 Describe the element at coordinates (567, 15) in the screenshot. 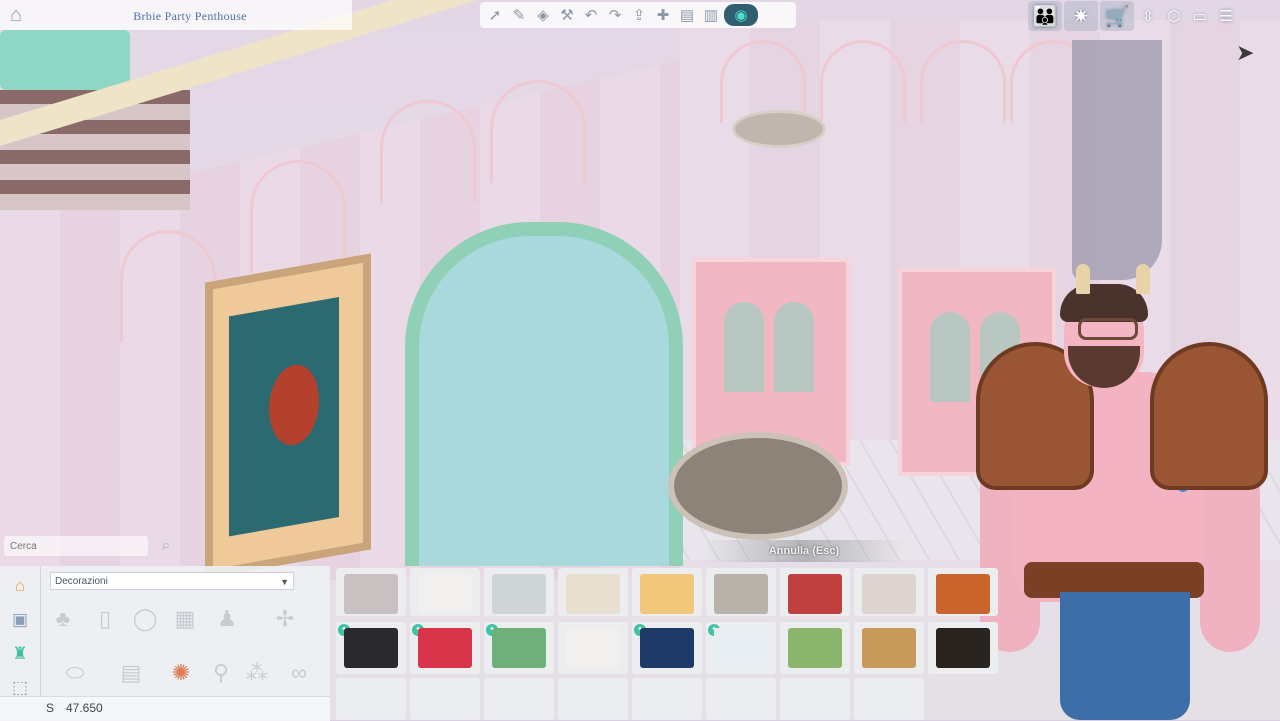

I see `sledgehammer-icon: ⚒` at that location.